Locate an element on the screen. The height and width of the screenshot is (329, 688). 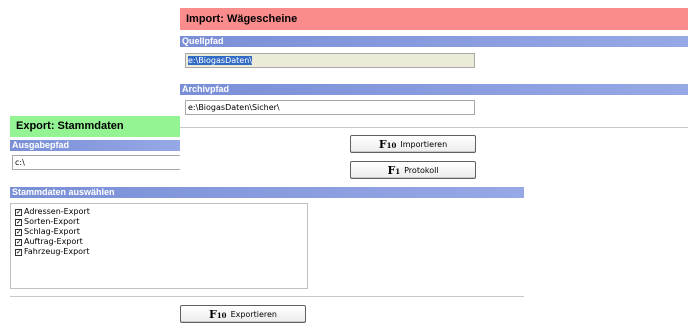
log-button: F1 Protokoll is located at coordinates (413, 170).